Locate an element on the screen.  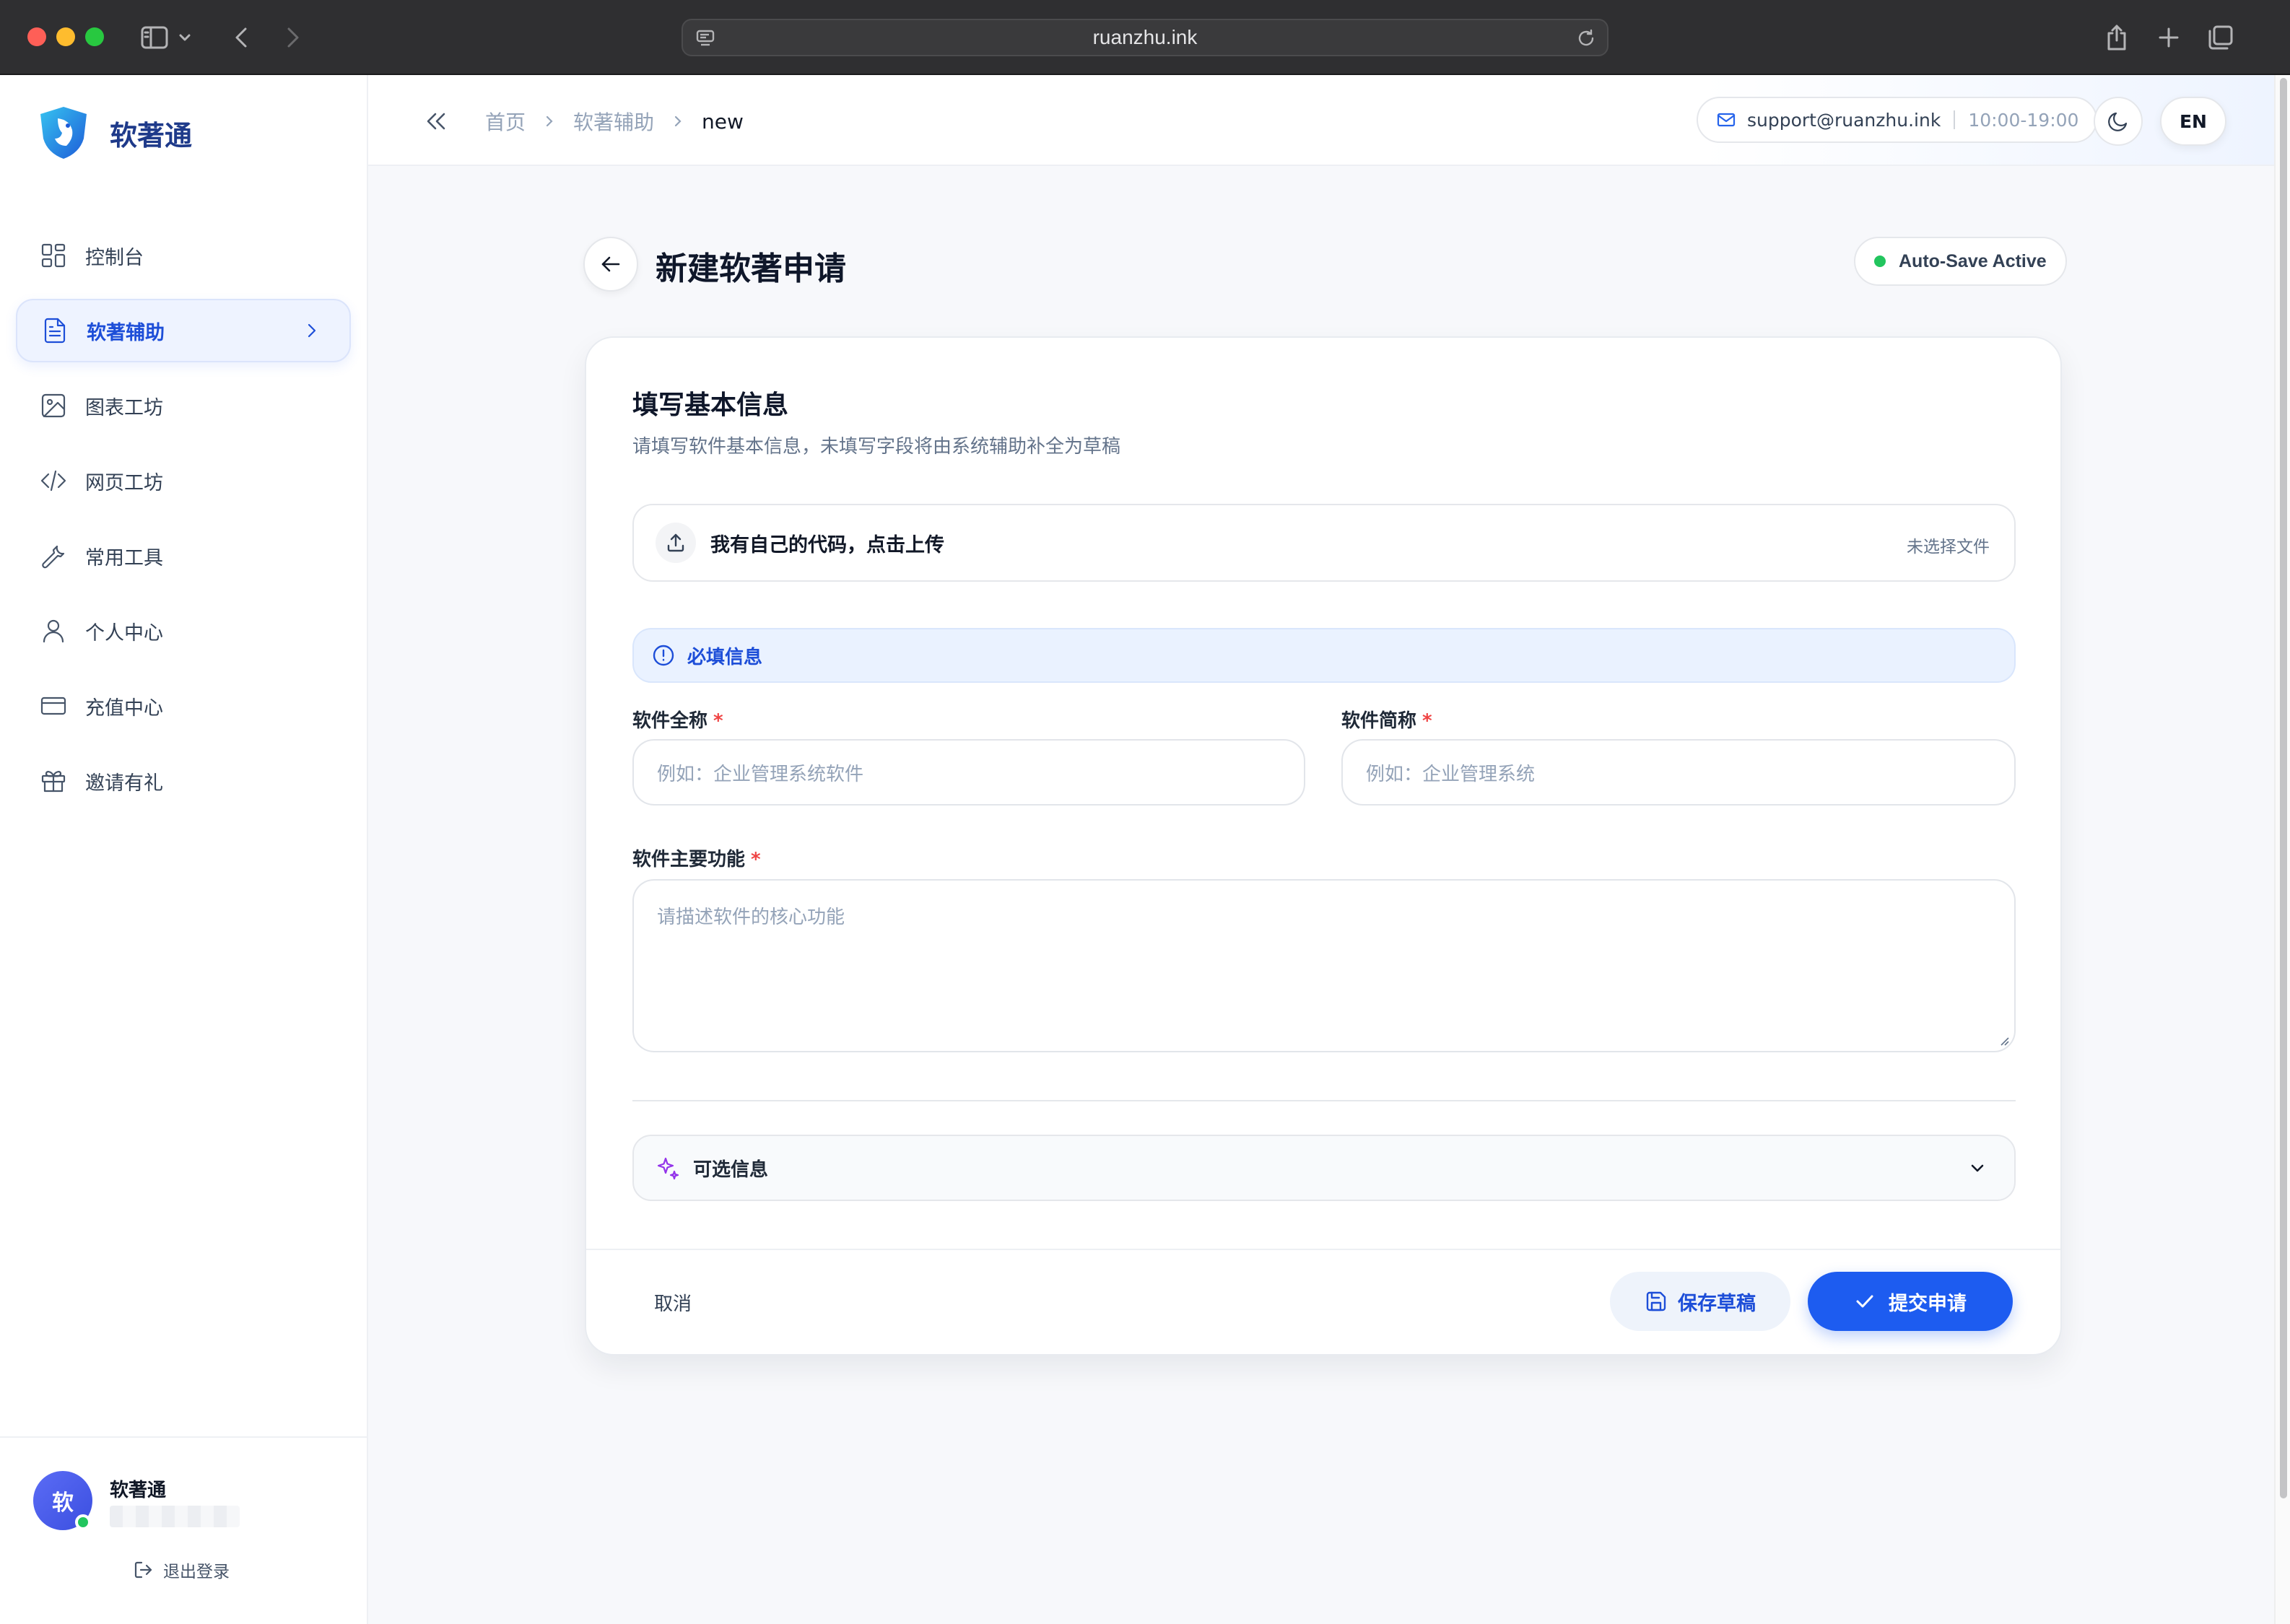
sidebar-toggle-icon is located at coordinates (155, 37).